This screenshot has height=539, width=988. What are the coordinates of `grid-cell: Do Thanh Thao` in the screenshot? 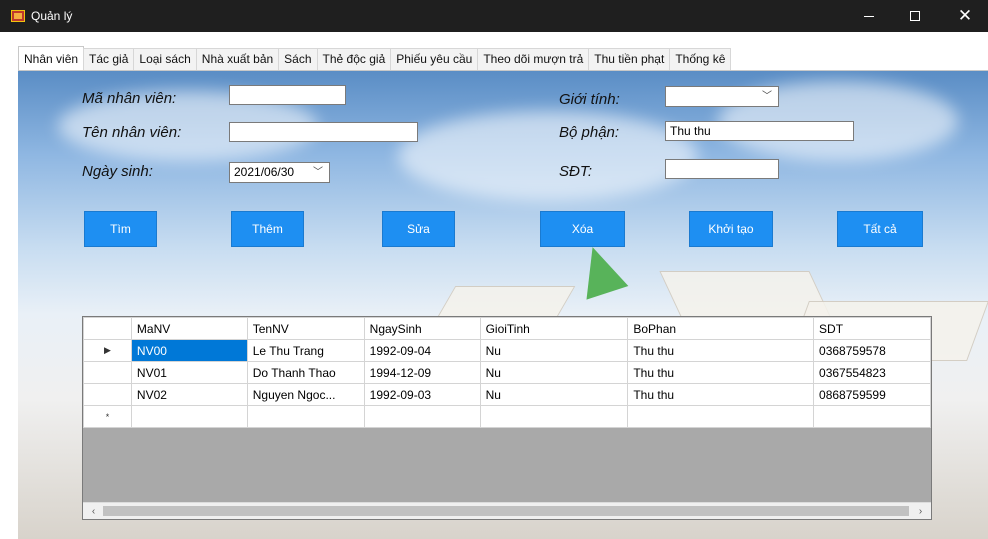 It's located at (305, 372).